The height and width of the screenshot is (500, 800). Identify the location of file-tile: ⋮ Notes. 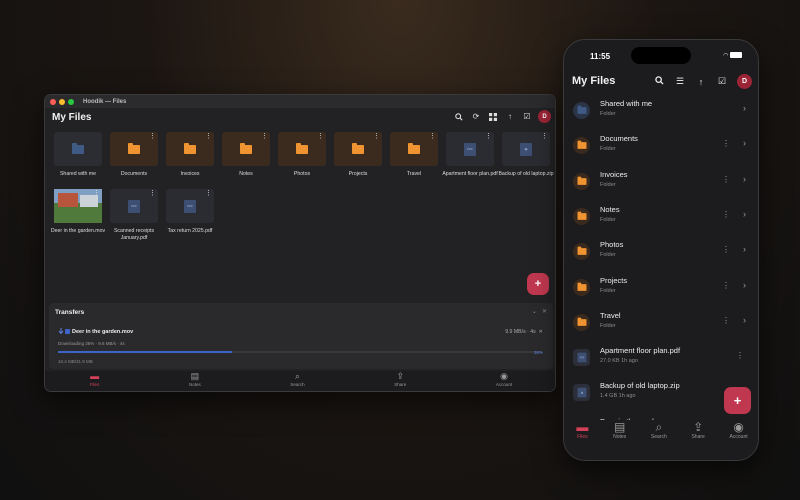
(246, 155).